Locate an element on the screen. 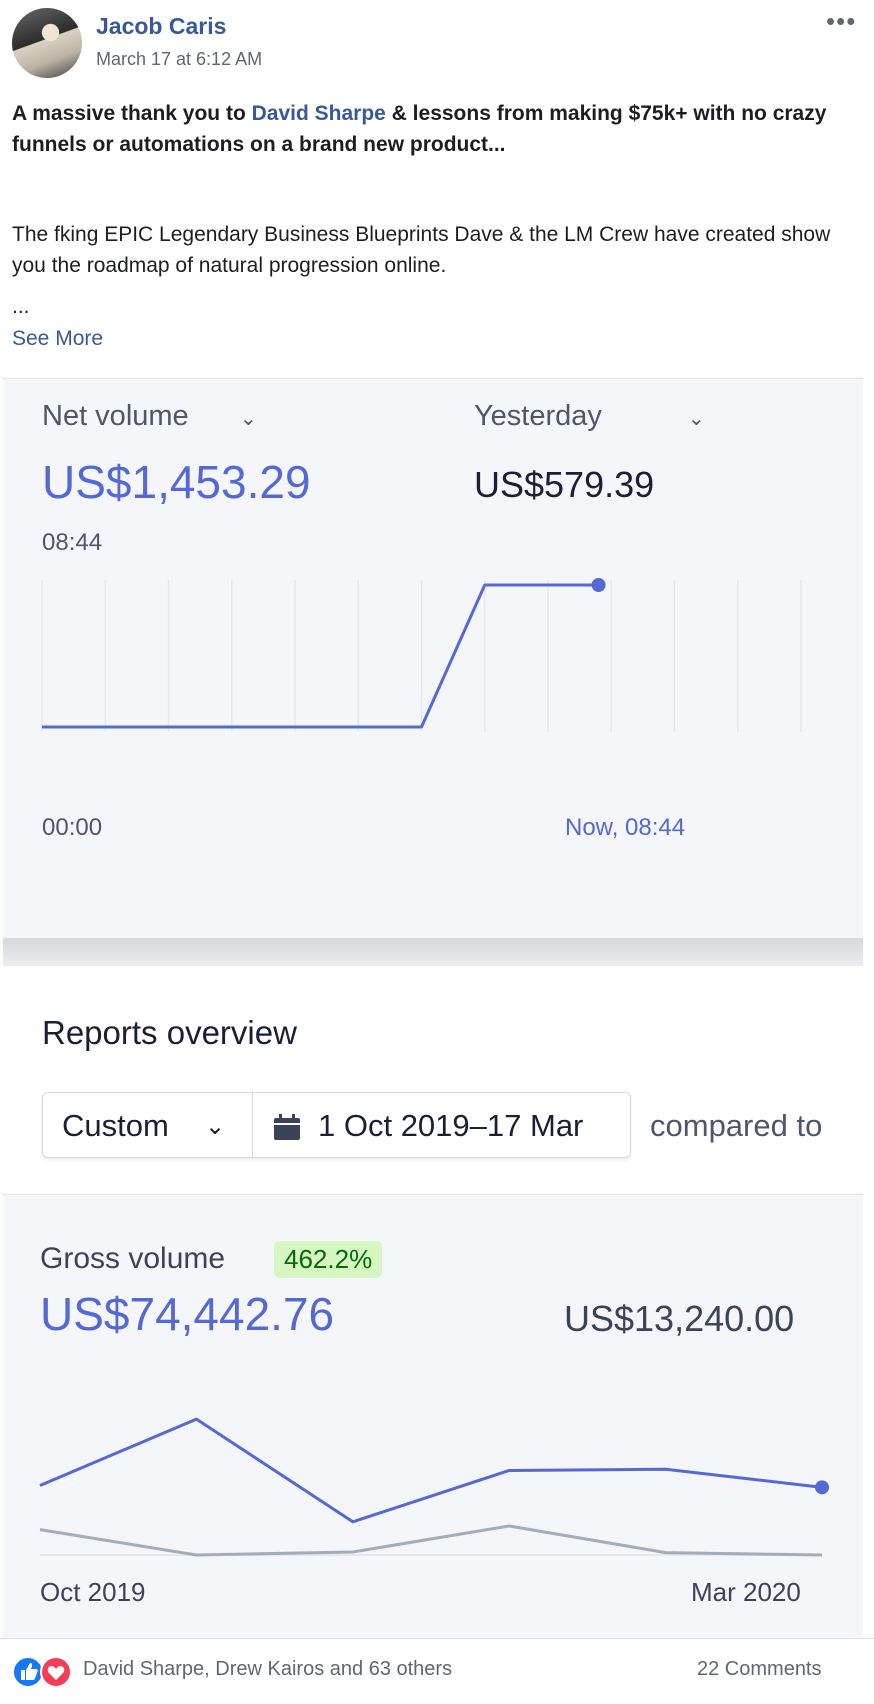  net-volume-compare-value: US$579.39 is located at coordinates (564, 484).